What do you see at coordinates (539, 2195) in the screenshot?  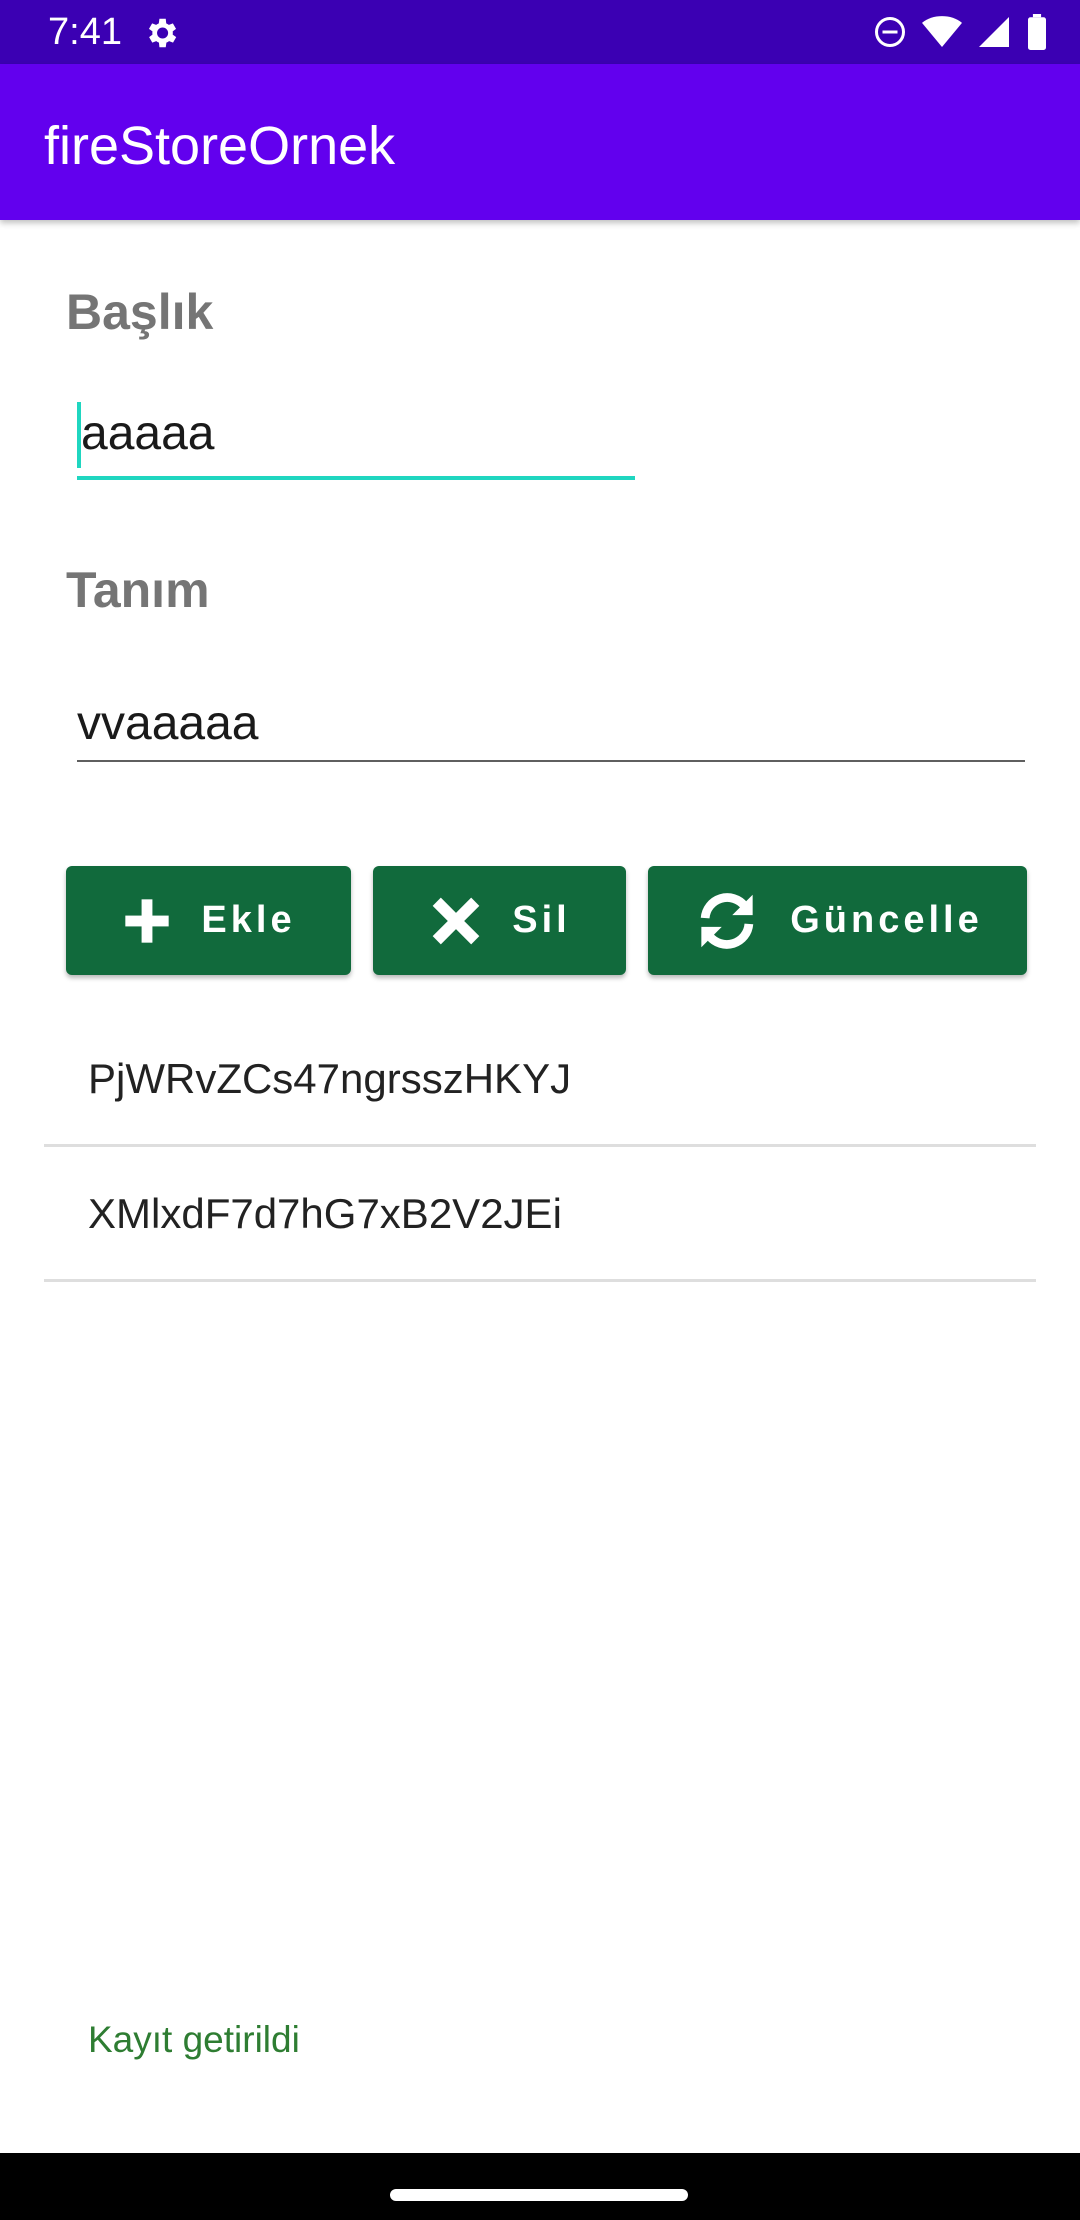 I see `home-handle` at bounding box center [539, 2195].